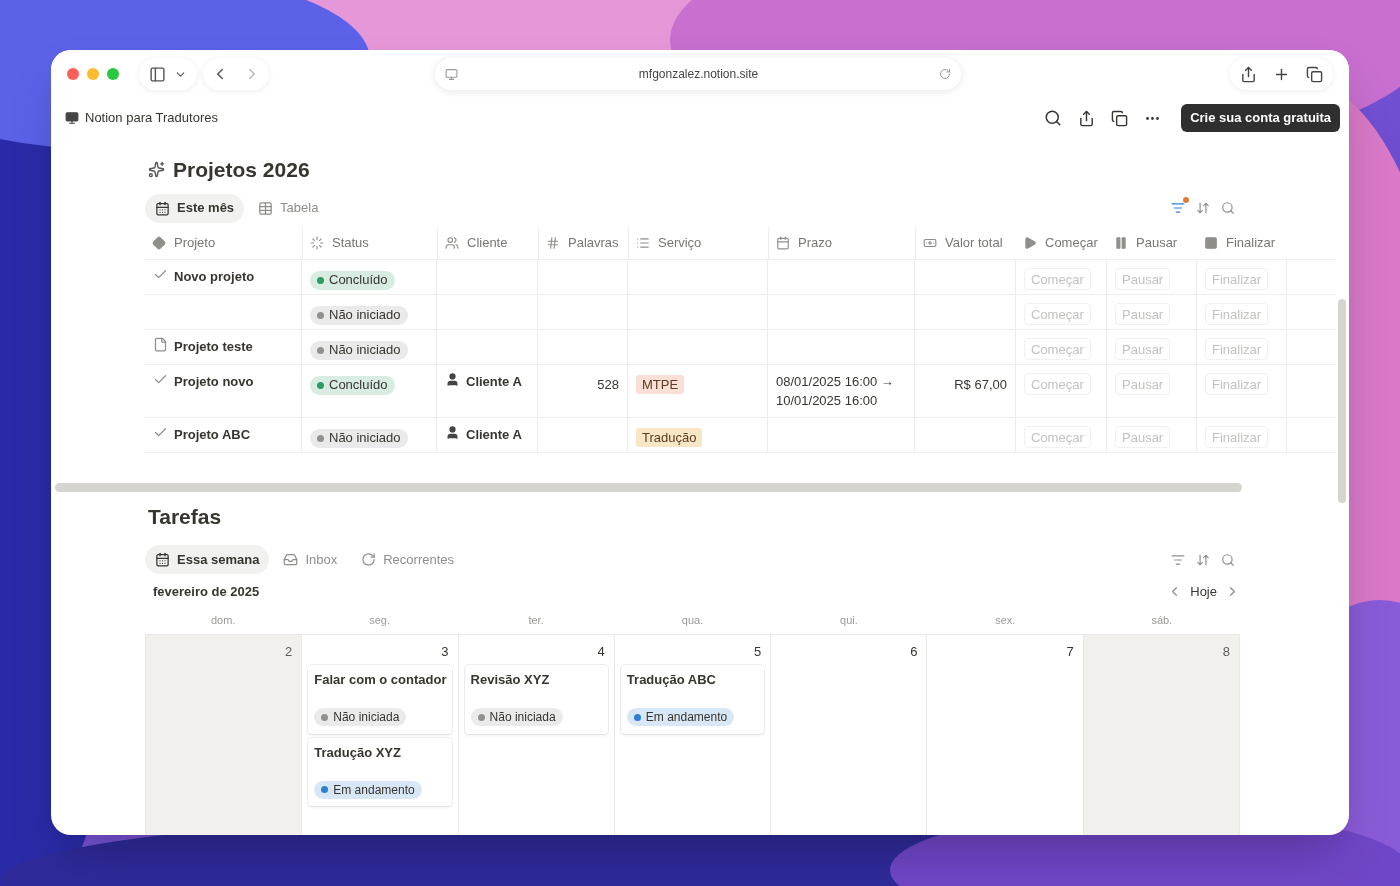 The height and width of the screenshot is (886, 1400). I want to click on day-cell: 8, so click(1161, 734).